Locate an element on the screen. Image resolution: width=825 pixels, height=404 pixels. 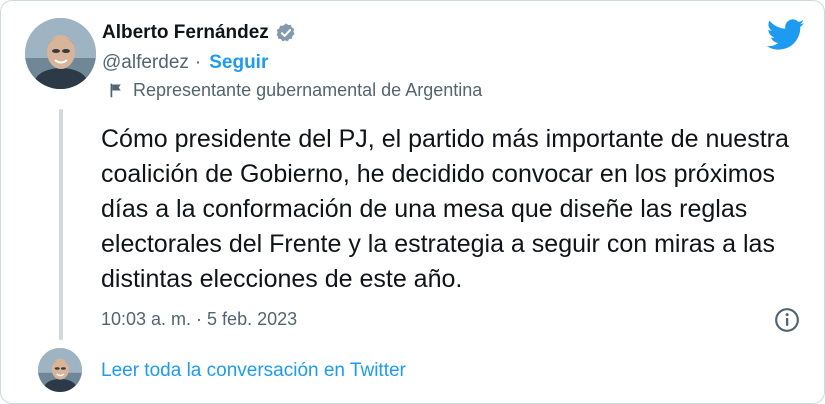
twitter-bird-icon is located at coordinates (786, 35).